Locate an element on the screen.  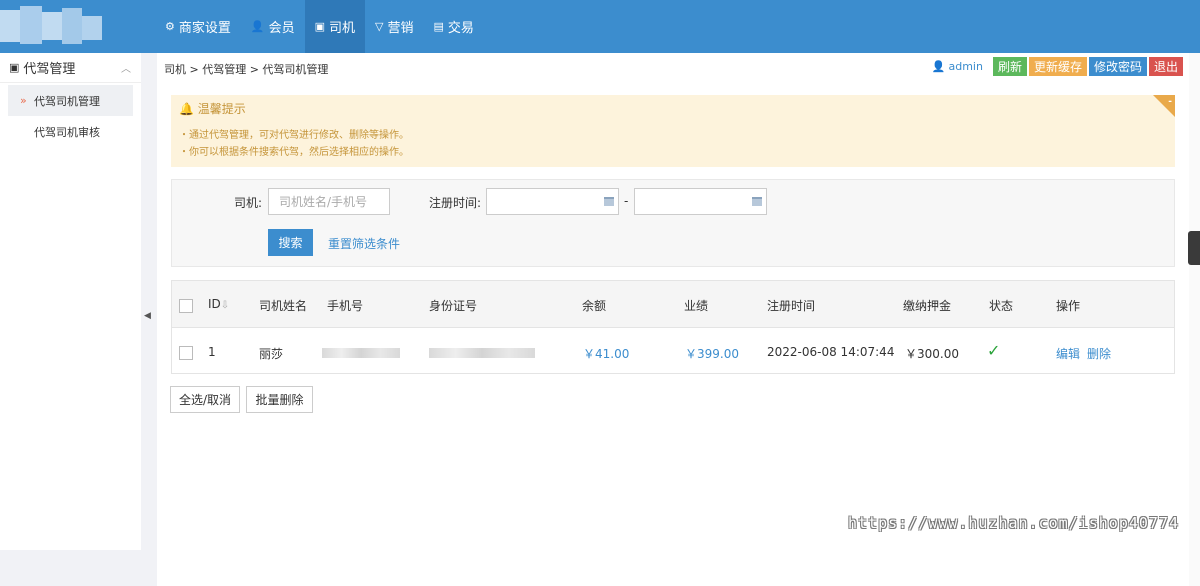
sidebar-section-title: 代驾管理 is located at coordinates (49, 69).